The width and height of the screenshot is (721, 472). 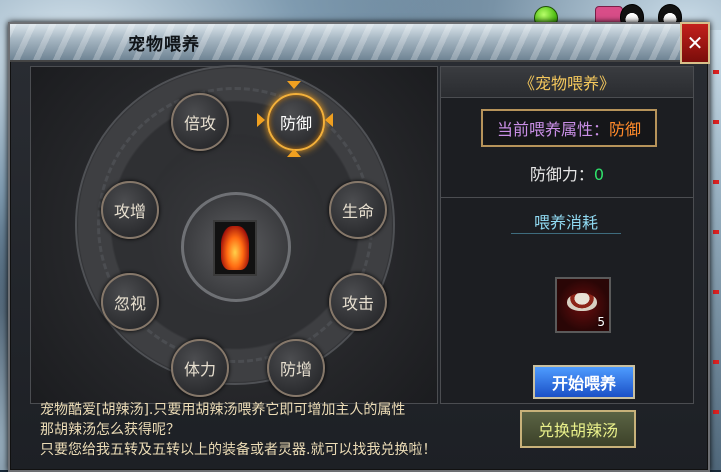 I want to click on node-shengming: 生命, so click(x=358, y=210).